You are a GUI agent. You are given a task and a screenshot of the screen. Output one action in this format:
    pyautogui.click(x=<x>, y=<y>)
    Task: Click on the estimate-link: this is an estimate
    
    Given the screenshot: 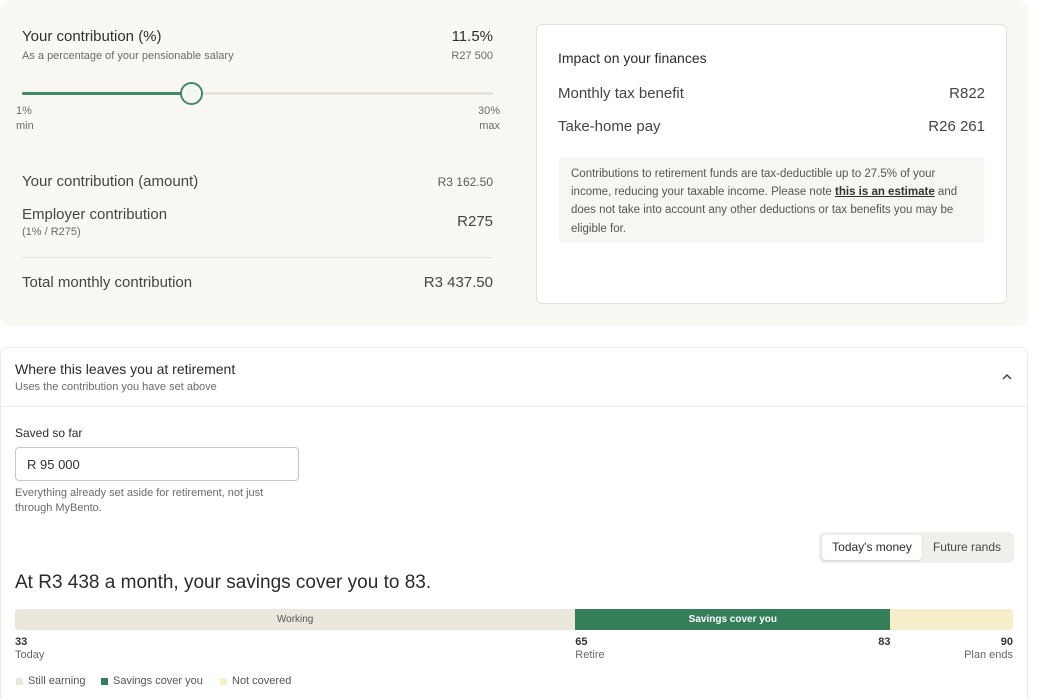 What is the action you would take?
    pyautogui.click(x=885, y=192)
    